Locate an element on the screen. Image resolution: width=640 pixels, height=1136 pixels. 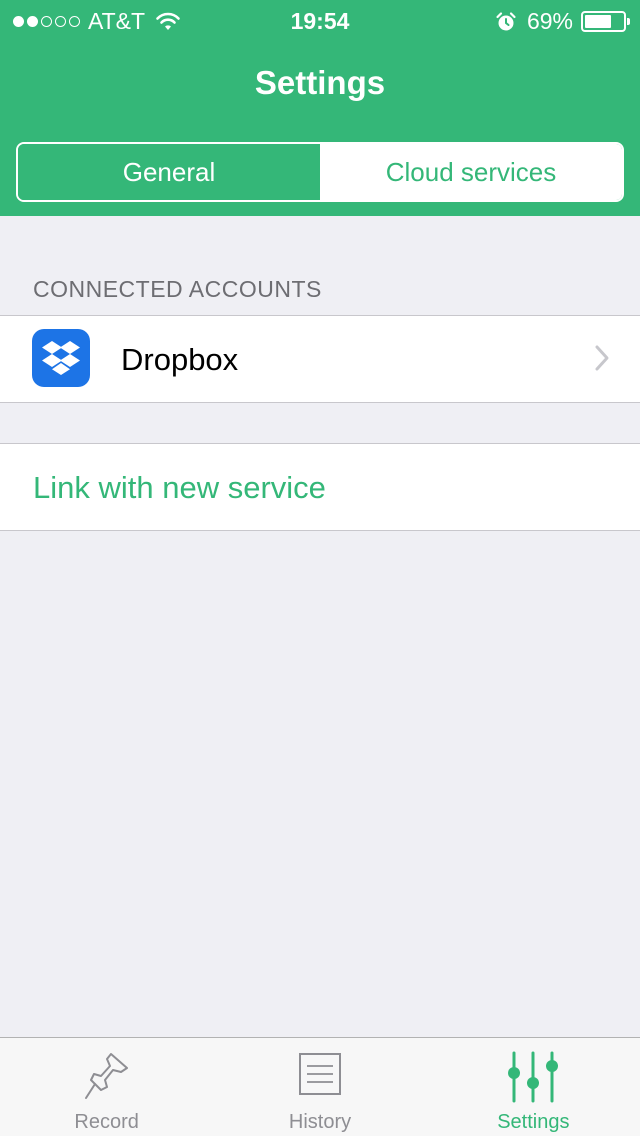
status-bar: AT&T 19:54 69% is located at coordinates (320, 20).